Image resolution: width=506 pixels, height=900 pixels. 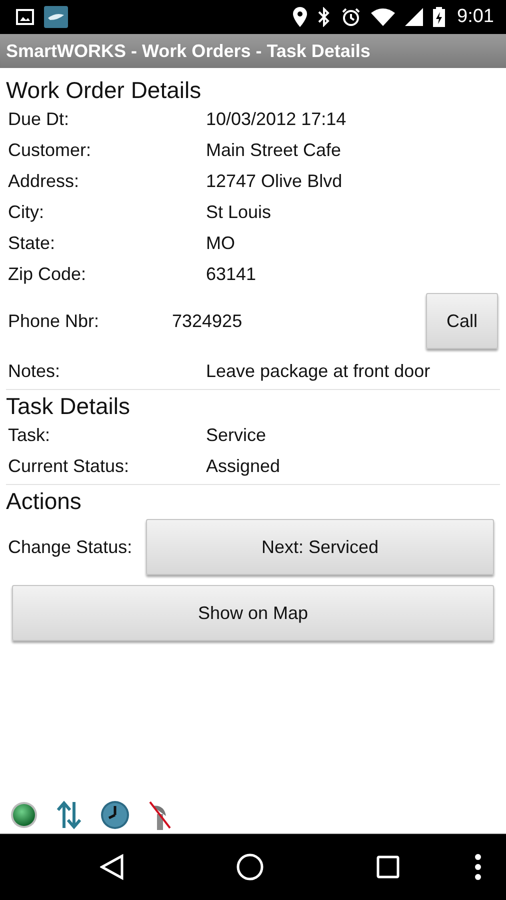 What do you see at coordinates (44, 501) in the screenshot?
I see `section-heading: Actions` at bounding box center [44, 501].